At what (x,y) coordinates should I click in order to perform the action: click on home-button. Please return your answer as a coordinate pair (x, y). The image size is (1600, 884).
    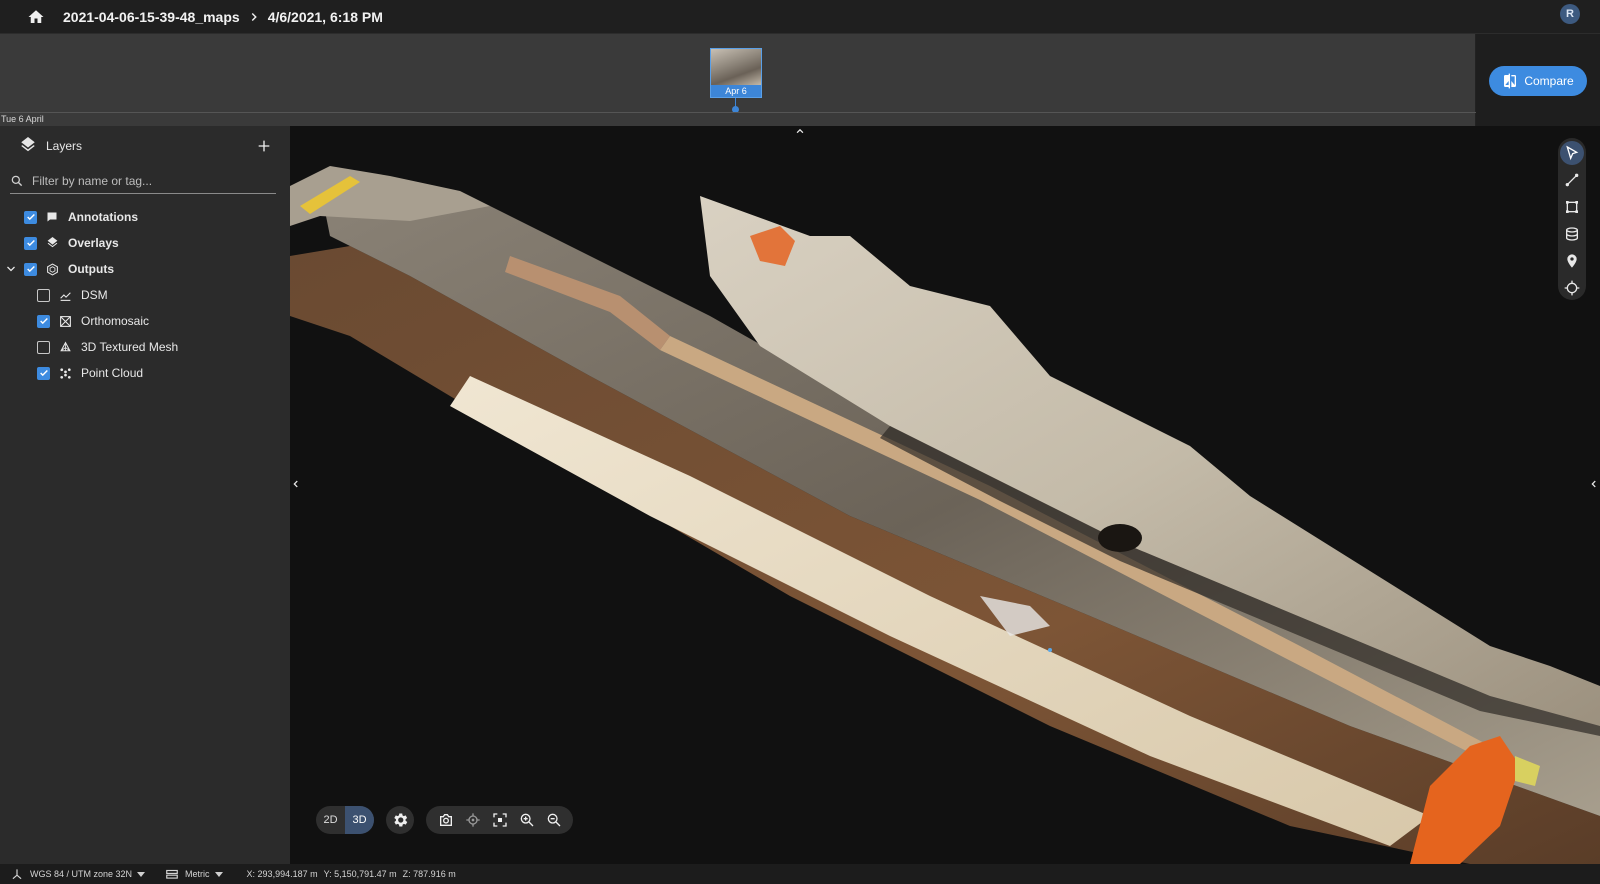
    Looking at the image, I should click on (36, 17).